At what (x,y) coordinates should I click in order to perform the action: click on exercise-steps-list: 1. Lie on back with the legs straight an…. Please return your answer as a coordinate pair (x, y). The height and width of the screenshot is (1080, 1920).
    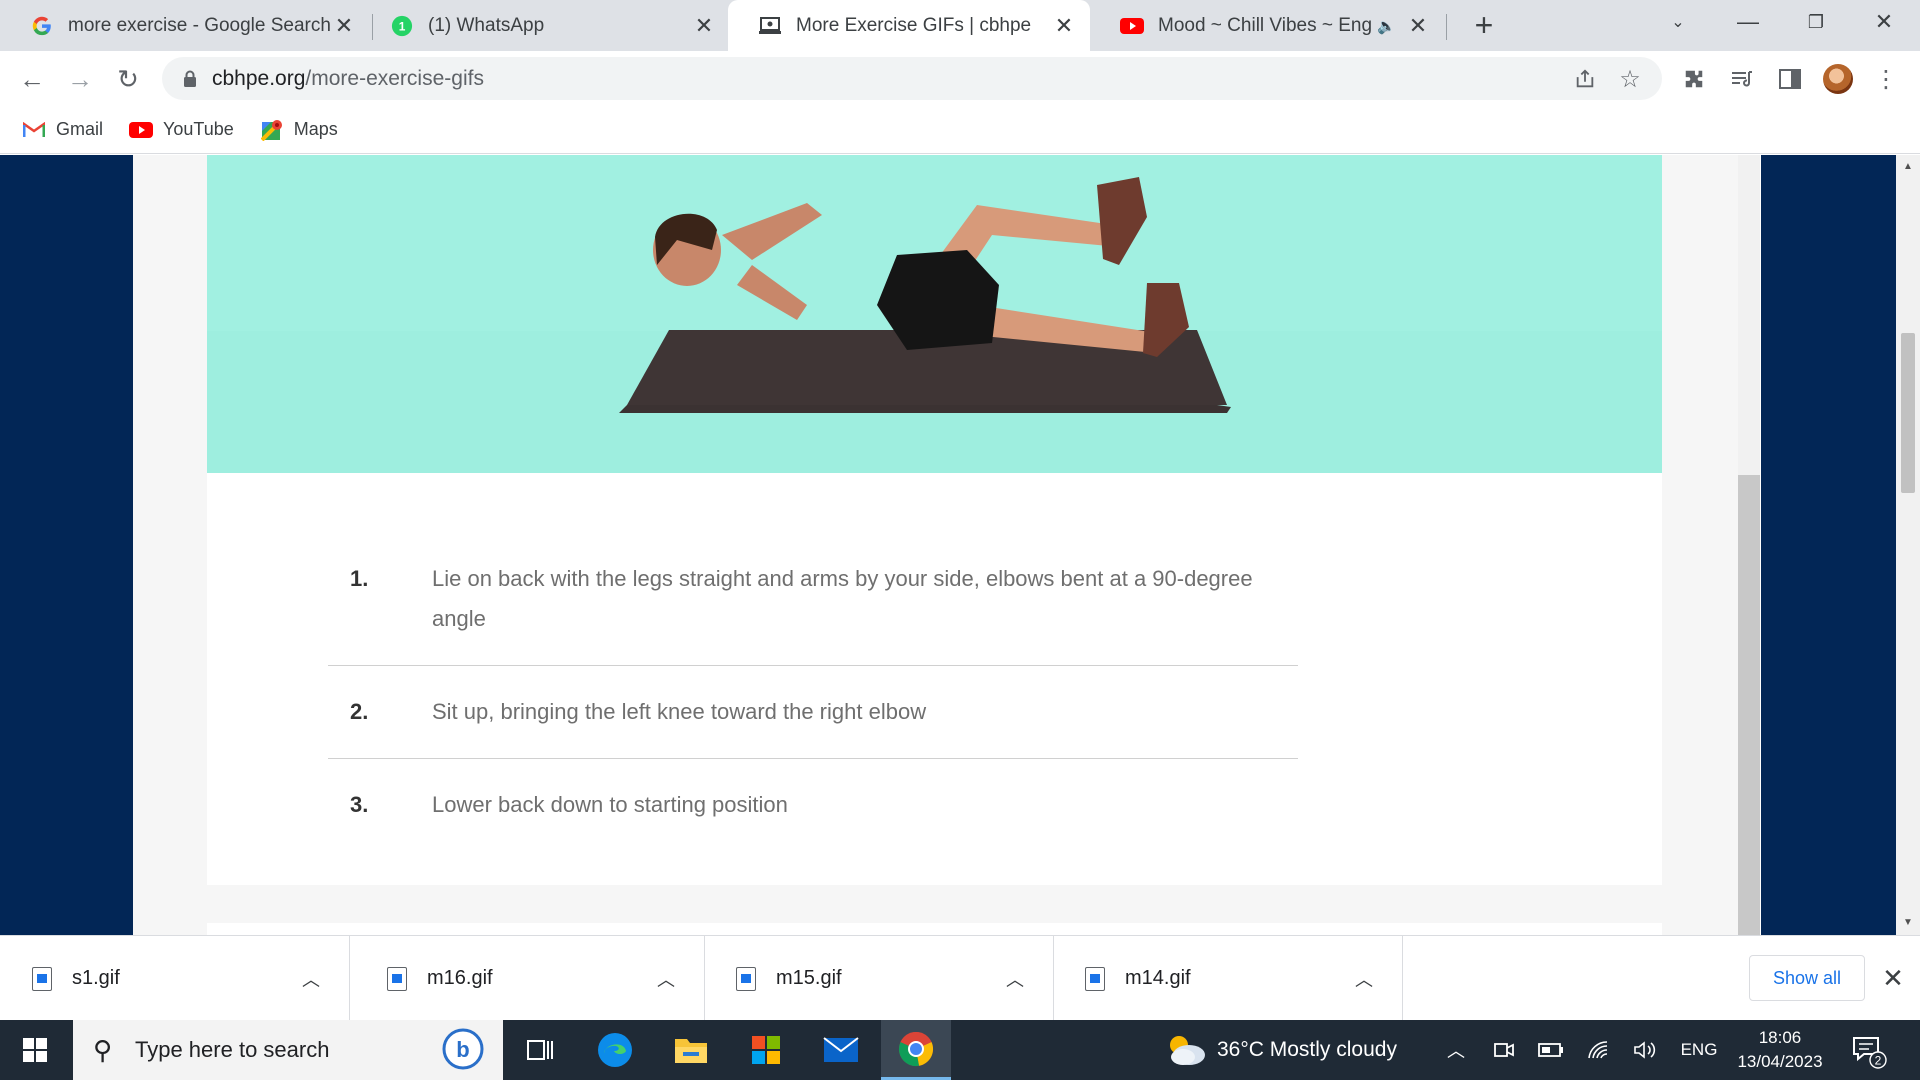
    Looking at the image, I should click on (813, 692).